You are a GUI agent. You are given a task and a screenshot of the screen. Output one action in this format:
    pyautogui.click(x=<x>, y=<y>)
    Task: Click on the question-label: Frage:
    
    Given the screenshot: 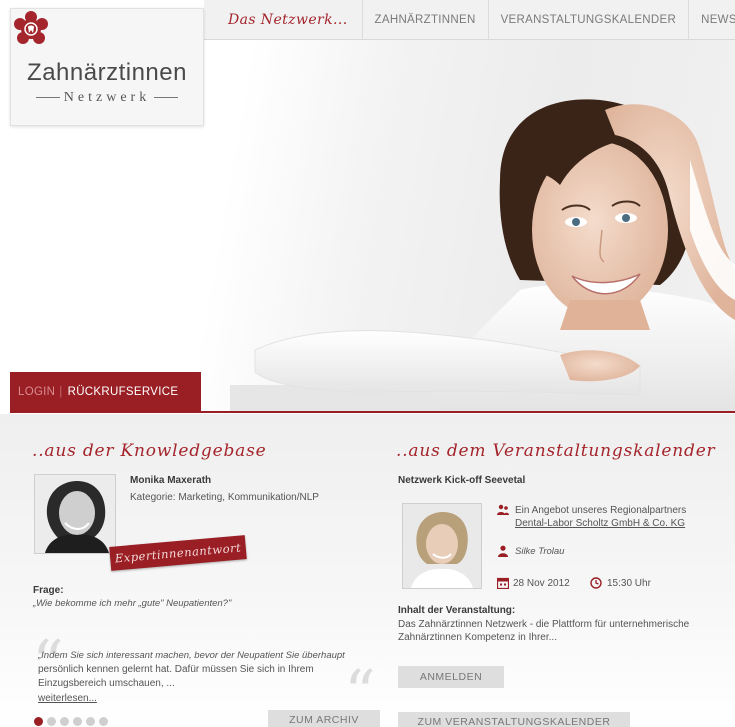 What is the action you would take?
    pyautogui.click(x=48, y=590)
    